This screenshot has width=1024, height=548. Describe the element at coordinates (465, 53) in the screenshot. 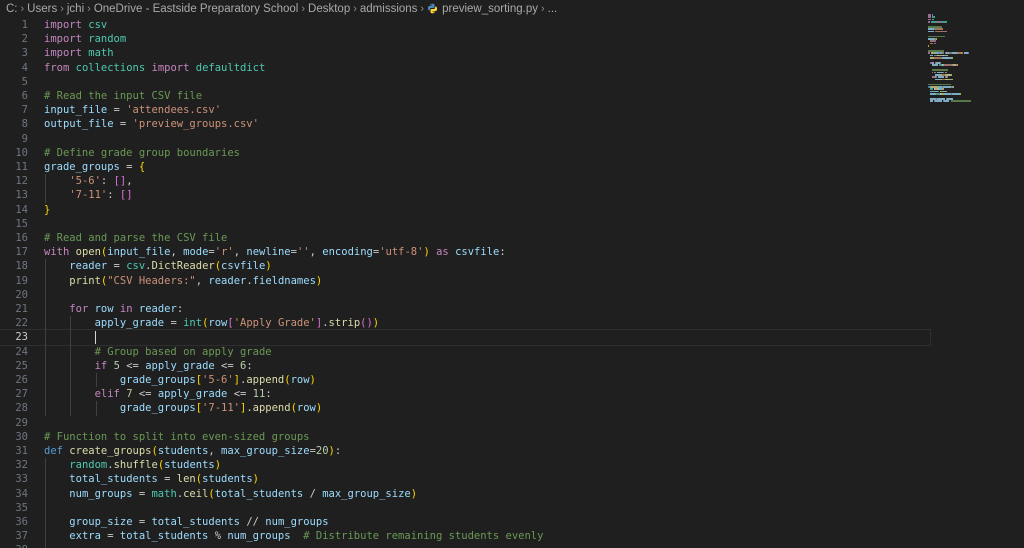

I see `code-line: 3 import math` at that location.